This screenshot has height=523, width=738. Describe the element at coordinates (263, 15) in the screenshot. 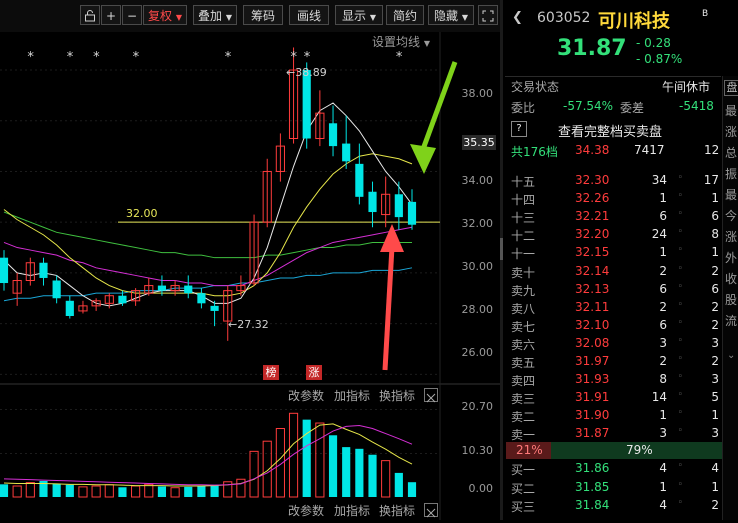

I see `chouma-button: 筹码` at that location.